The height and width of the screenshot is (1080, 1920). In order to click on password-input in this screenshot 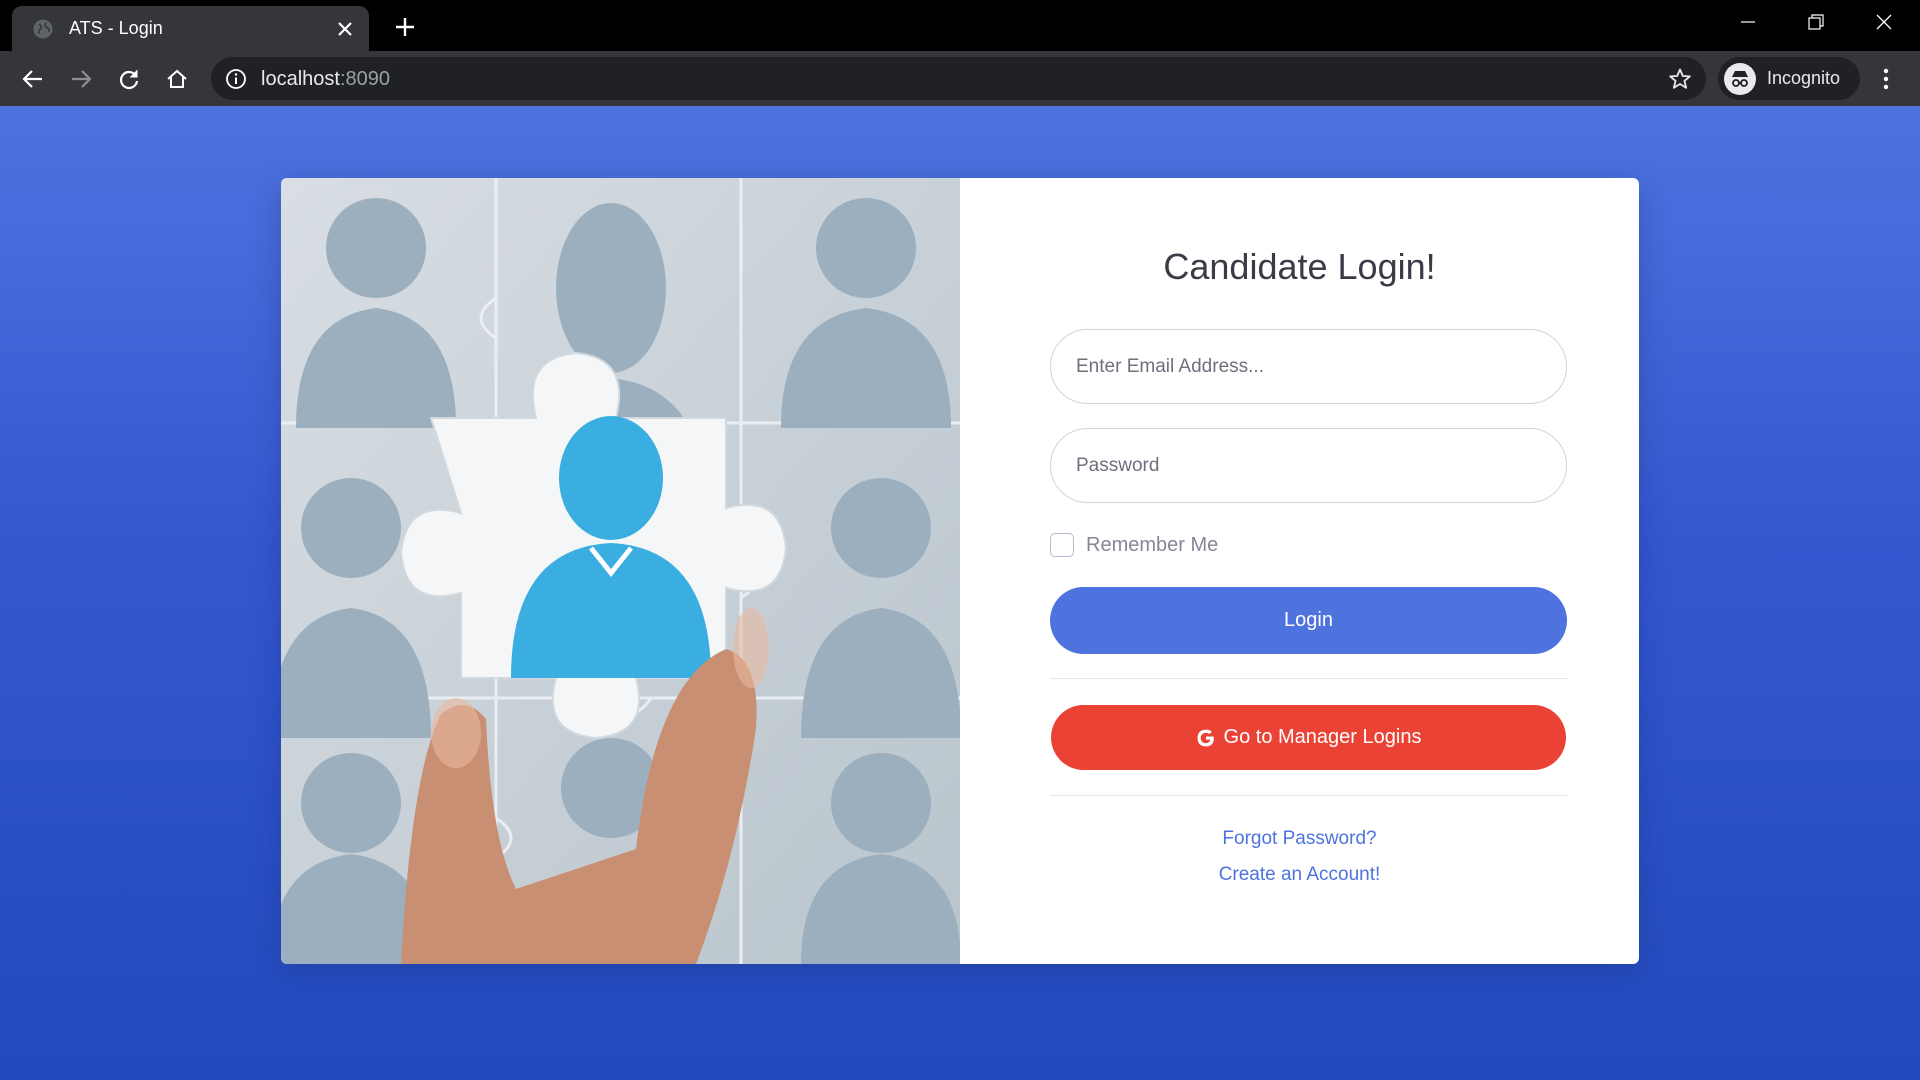, I will do `click(1308, 465)`.